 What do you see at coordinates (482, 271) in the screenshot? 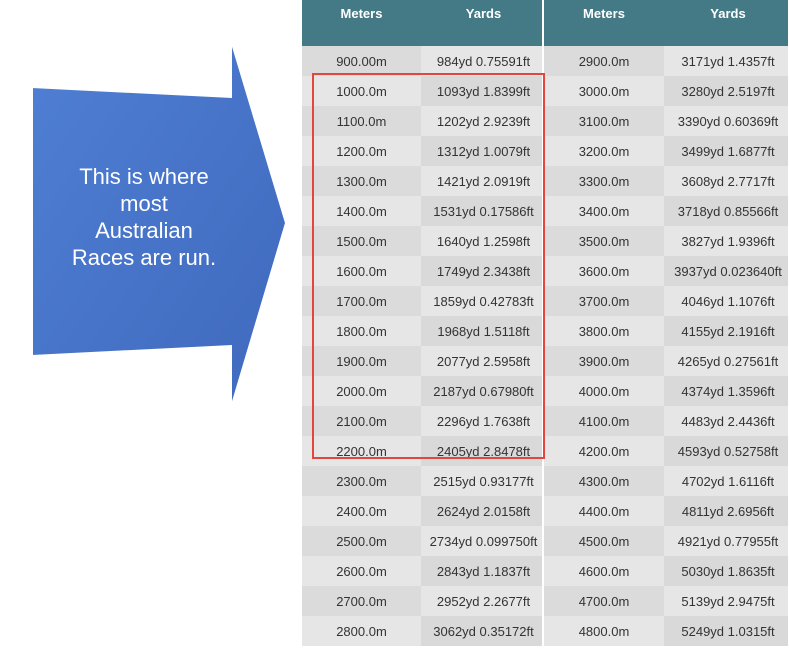
I see `yards-cell: 1749yd 2.3438ft` at bounding box center [482, 271].